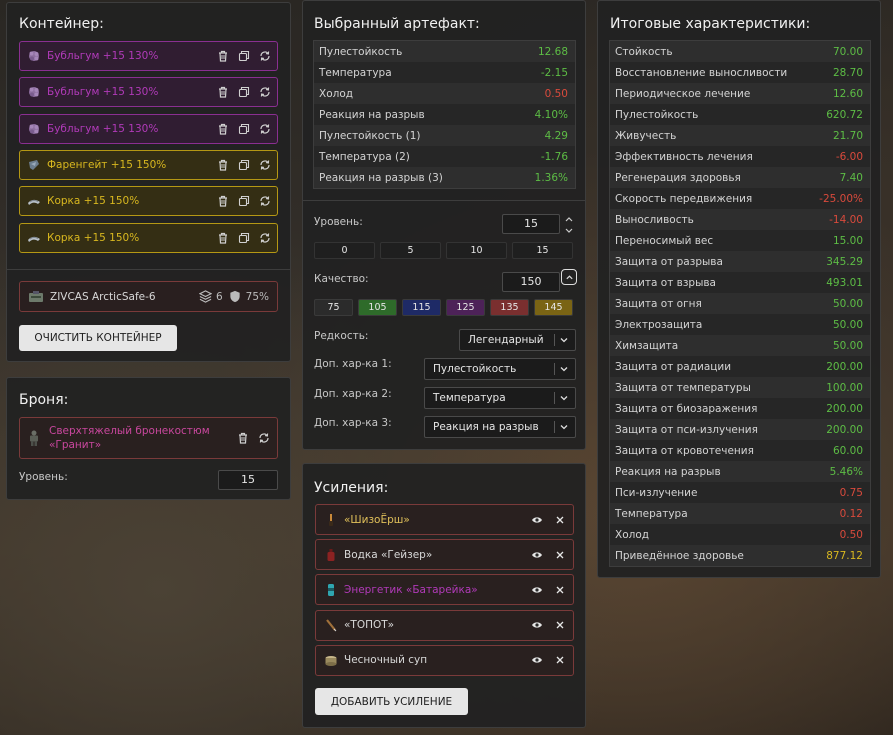 This screenshot has height=735, width=893. I want to click on extra1-select: Пулестойкость, so click(500, 369).